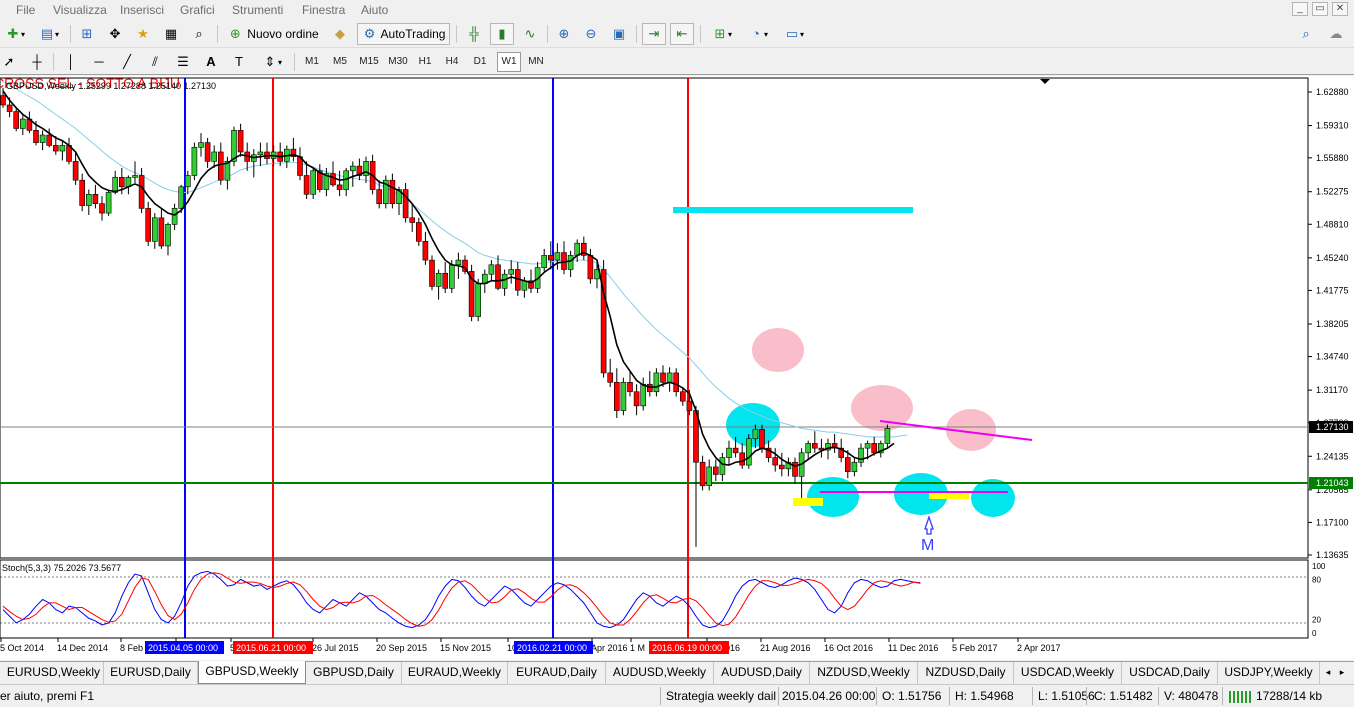 The height and width of the screenshot is (707, 1354). What do you see at coordinates (682, 34) in the screenshot?
I see `chart-shift-button: ⇤` at bounding box center [682, 34].